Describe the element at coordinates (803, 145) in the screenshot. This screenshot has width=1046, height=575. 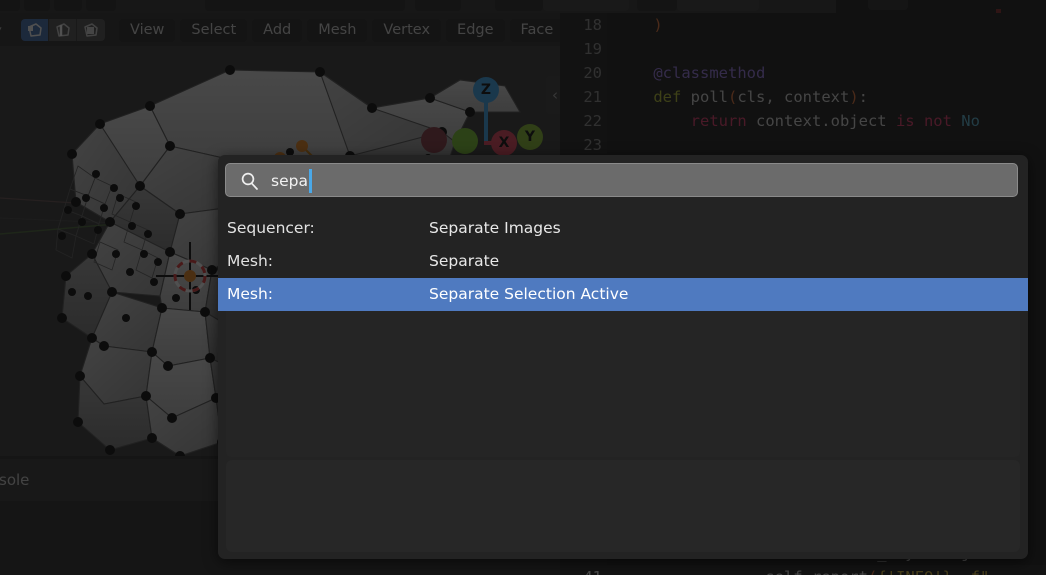
I see `code-line: 23` at that location.